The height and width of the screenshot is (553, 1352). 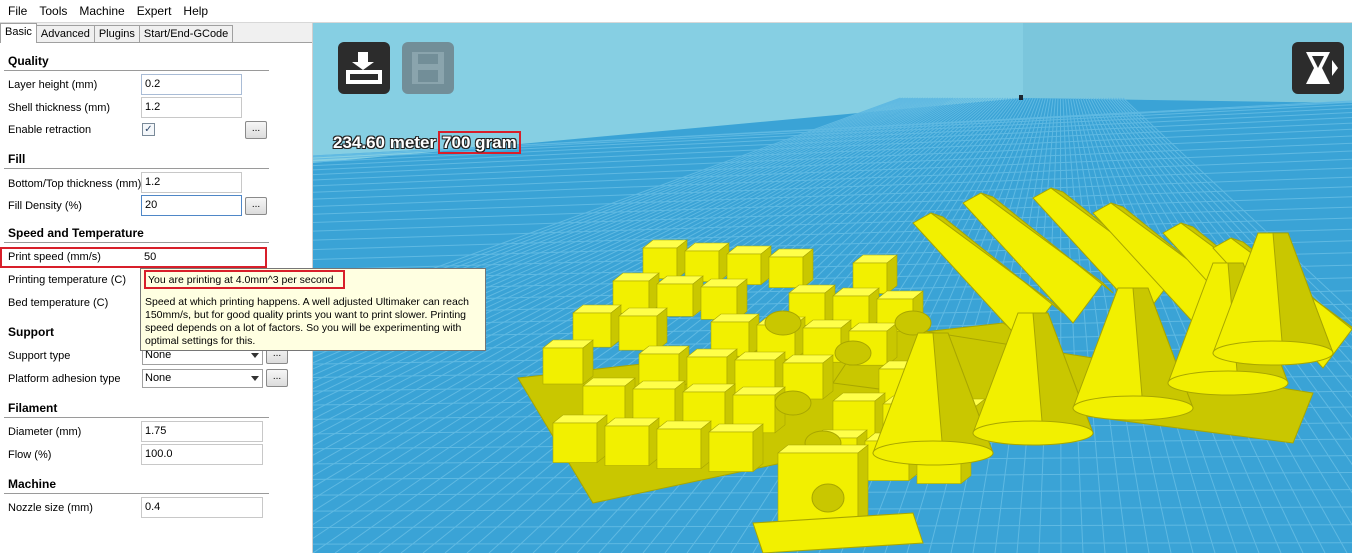 What do you see at coordinates (76, 233) in the screenshot?
I see `section-speed-title: Speed and Temperature` at bounding box center [76, 233].